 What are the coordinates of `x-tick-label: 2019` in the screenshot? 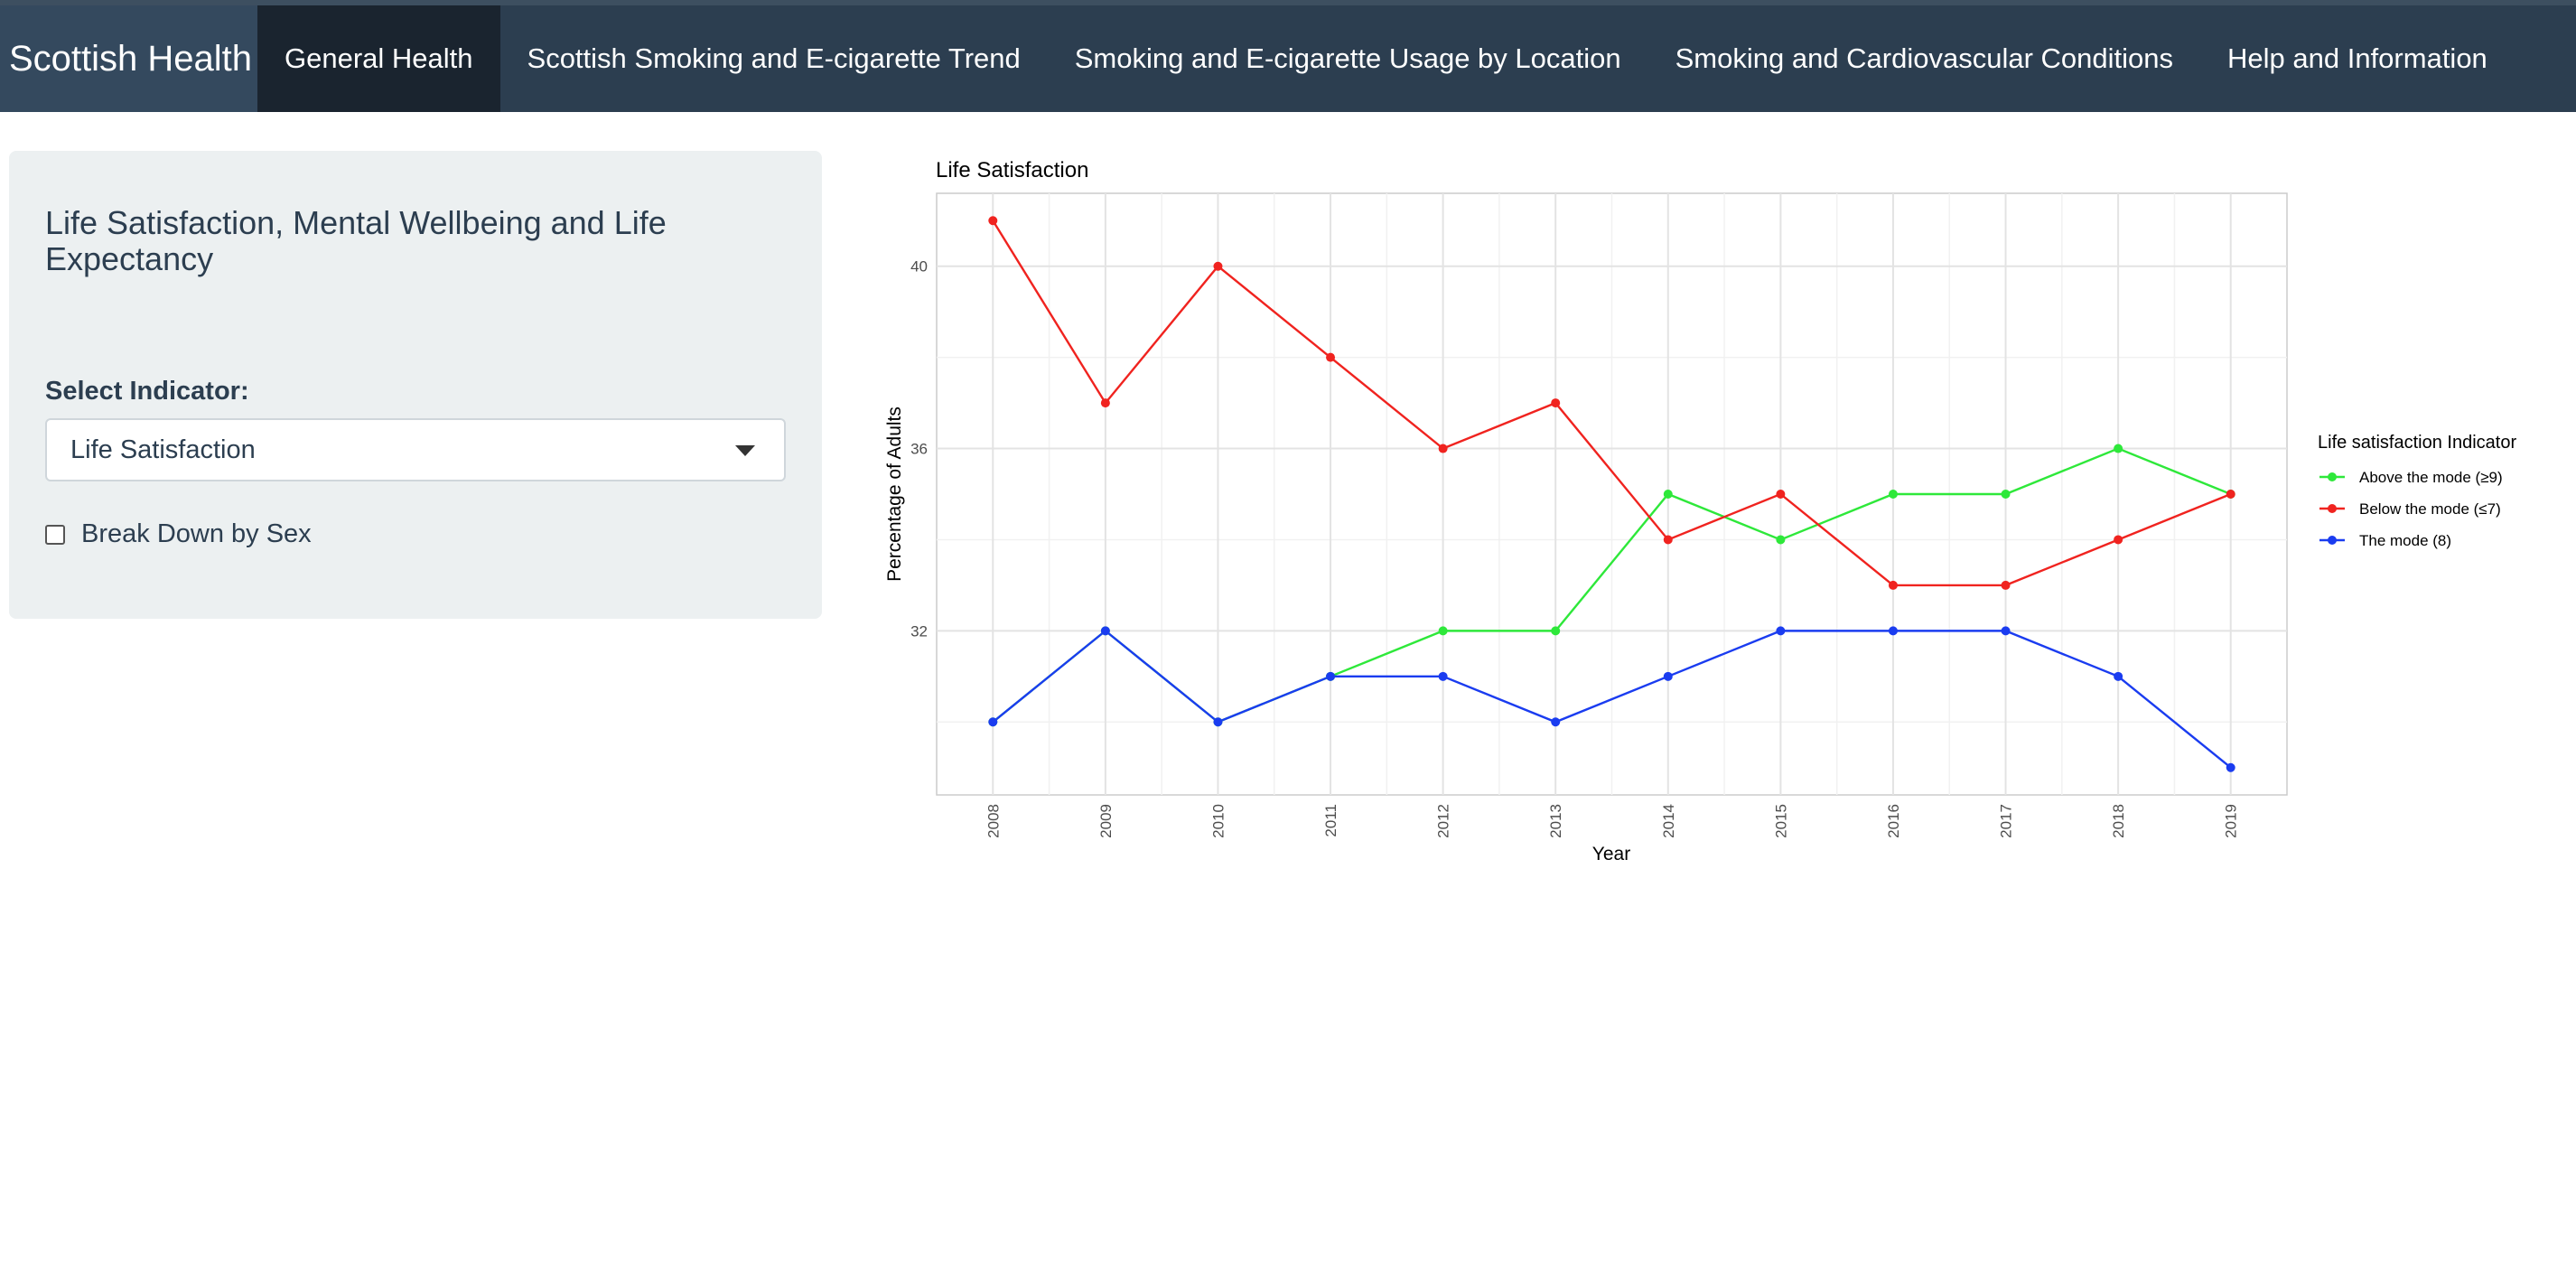 It's located at (2231, 821).